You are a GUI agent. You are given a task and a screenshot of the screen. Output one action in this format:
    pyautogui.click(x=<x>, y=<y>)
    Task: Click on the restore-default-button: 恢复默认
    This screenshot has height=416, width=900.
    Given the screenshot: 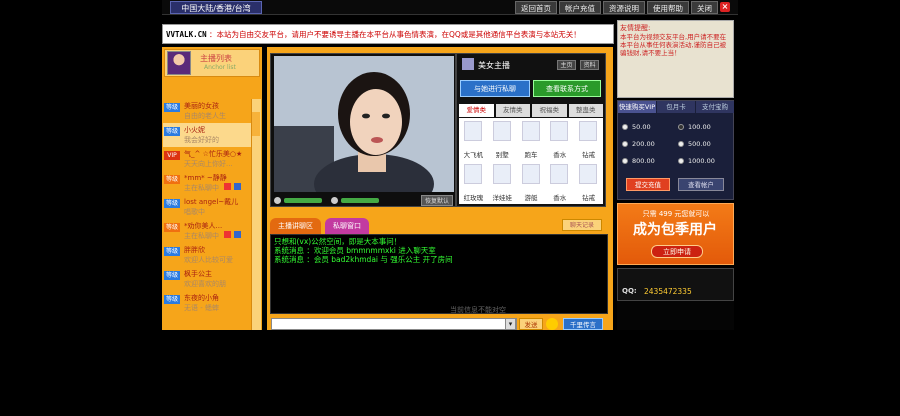 What is the action you would take?
    pyautogui.click(x=437, y=200)
    